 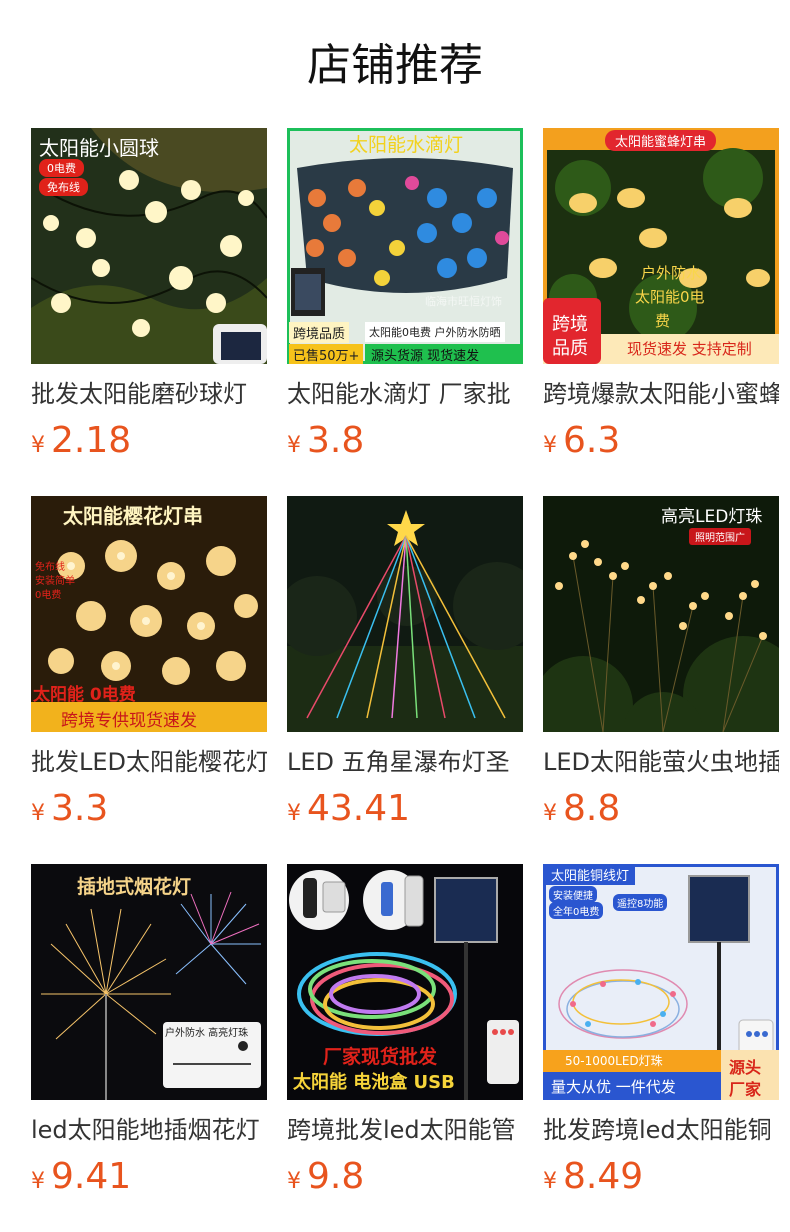 I want to click on product-image: 太阳能蜜蜂灯串 户外防水 太阳能0电 费 跨境 品质 现货速发 支持定制, so click(x=661, y=246).